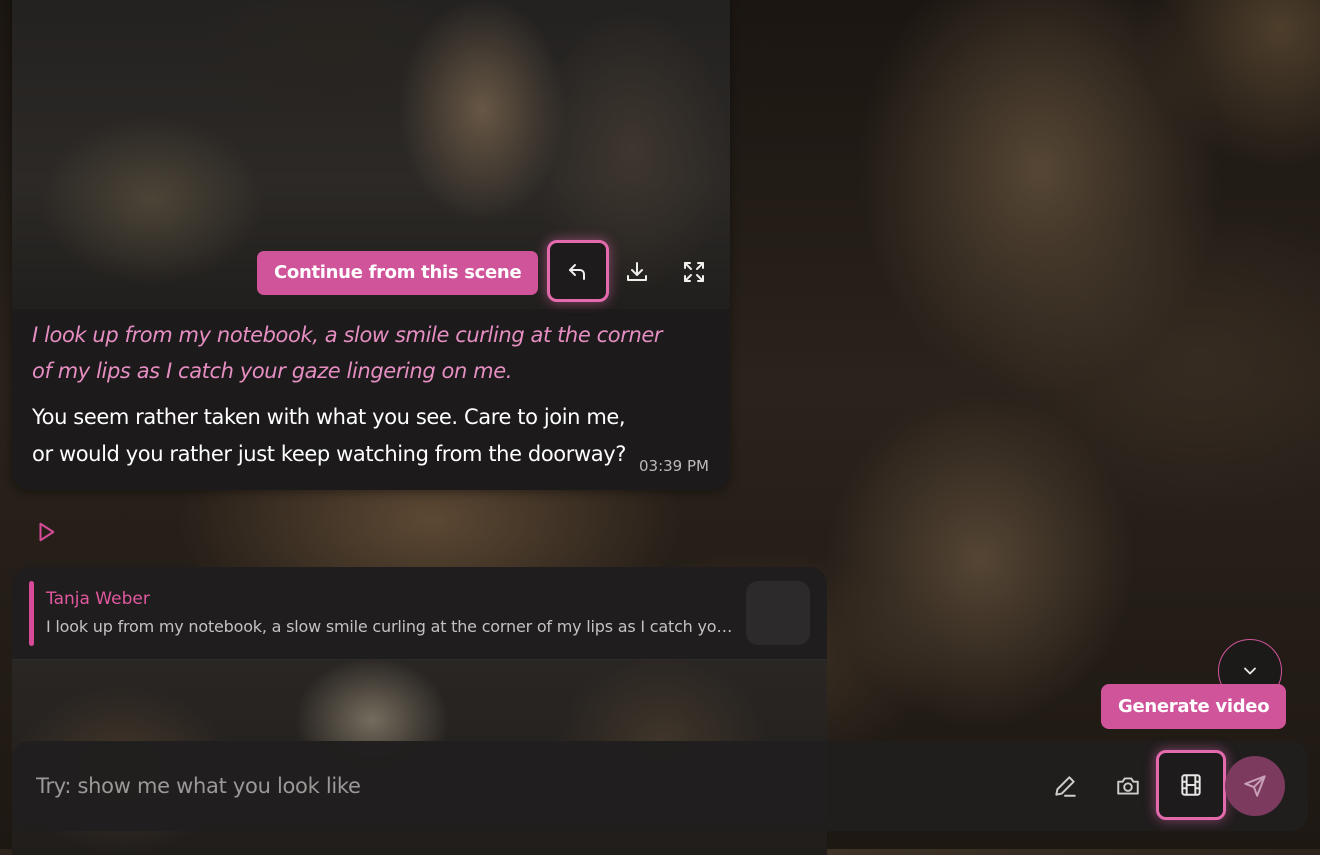 Image resolution: width=1320 pixels, height=855 pixels. Describe the element at coordinates (1250, 671) in the screenshot. I see `chevron-down-icon` at that location.